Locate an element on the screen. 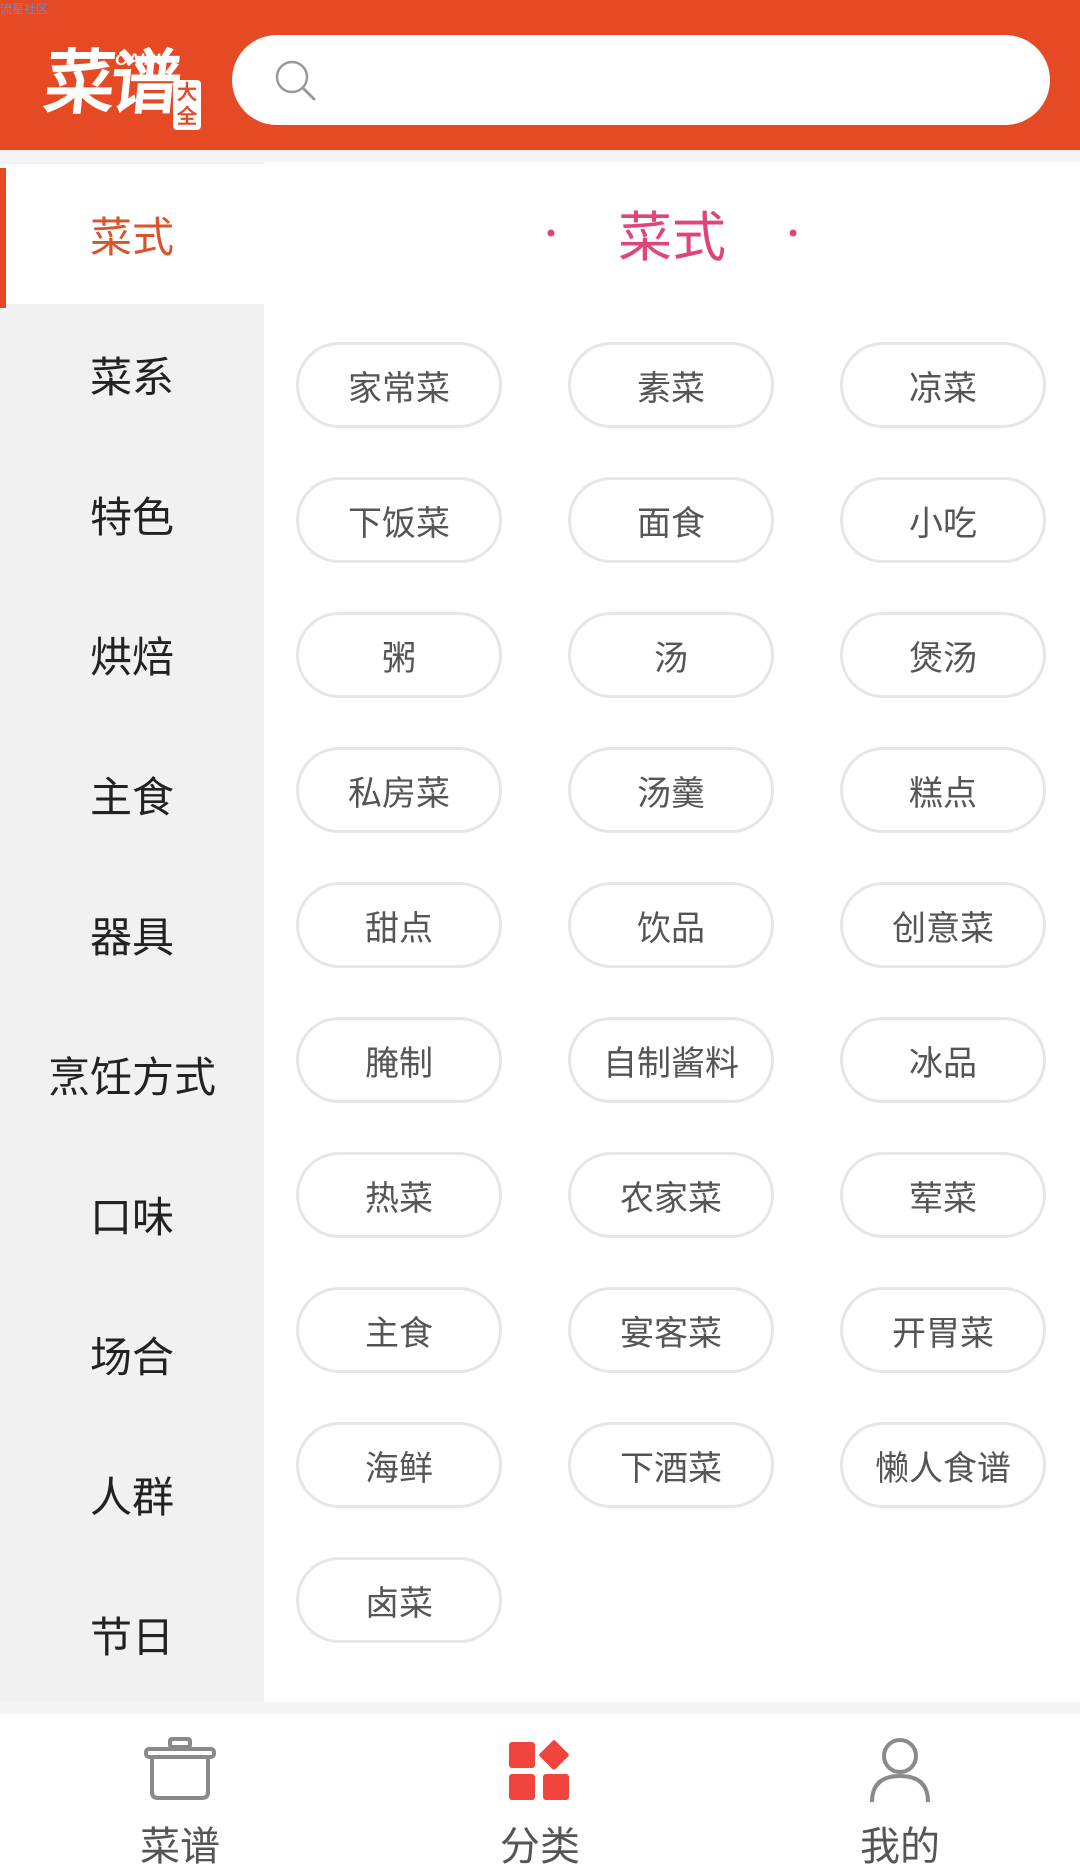 This screenshot has height=1872, width=1080. app-logo: 菜谱 CAIPU 大全 is located at coordinates (128, 88).